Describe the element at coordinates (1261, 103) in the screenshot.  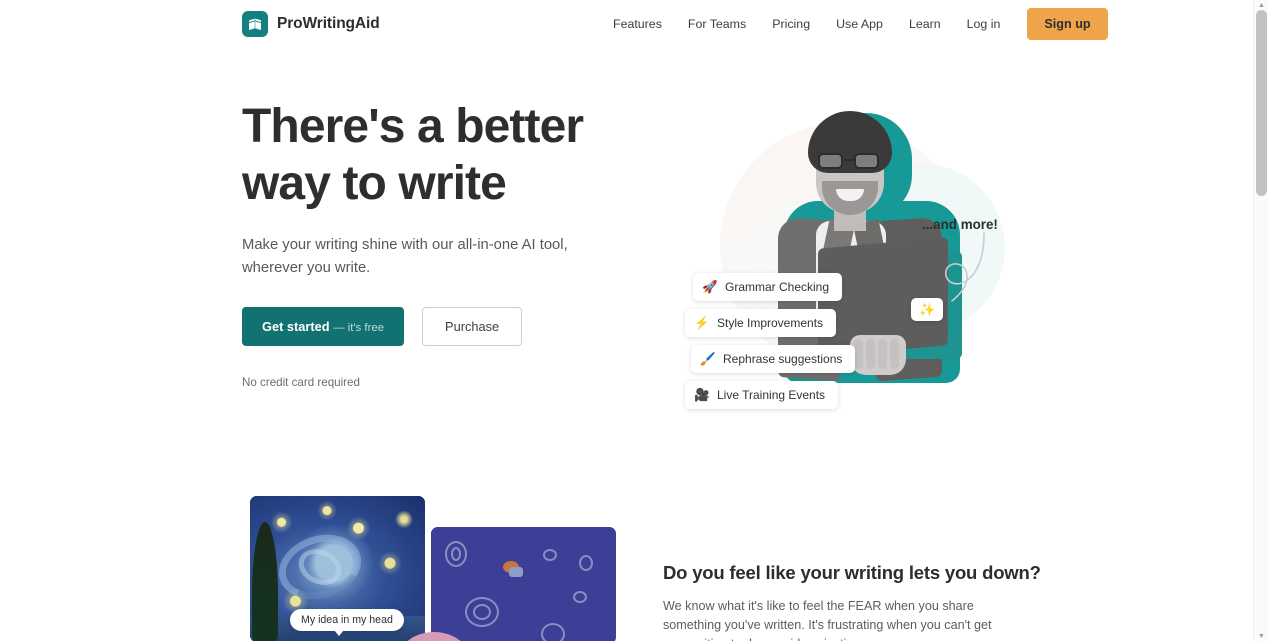
I see `scrollbar-thumb` at that location.